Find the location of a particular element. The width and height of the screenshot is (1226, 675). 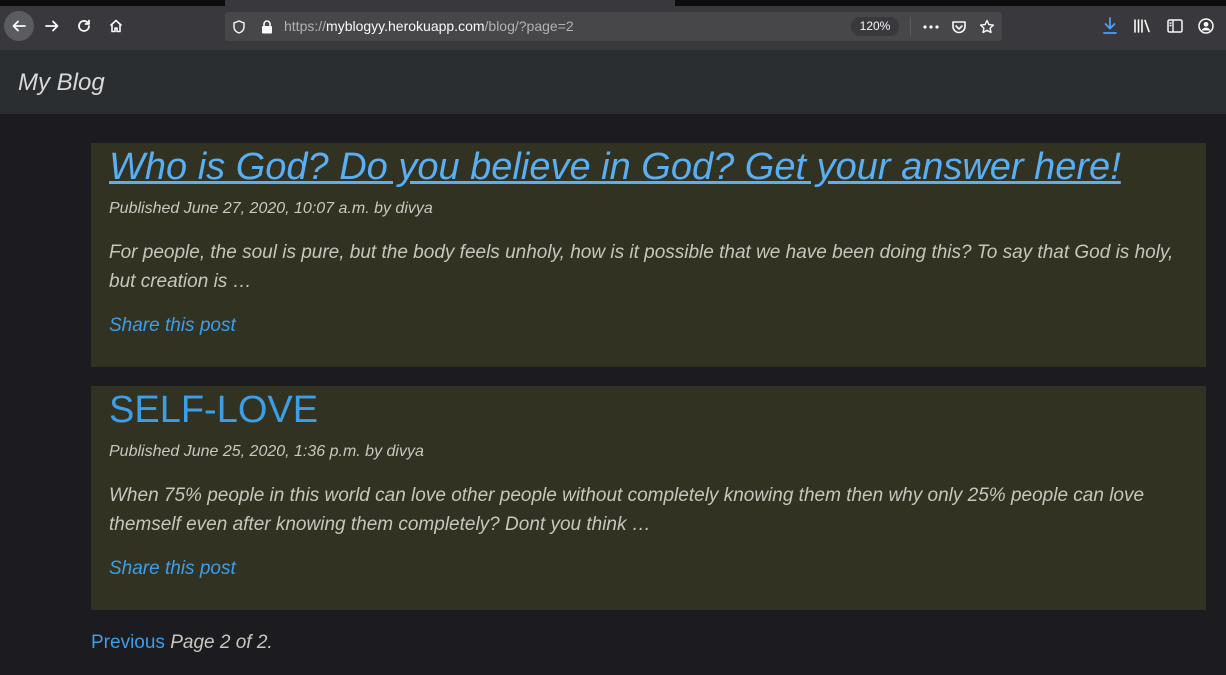

reload-button is located at coordinates (84, 26).